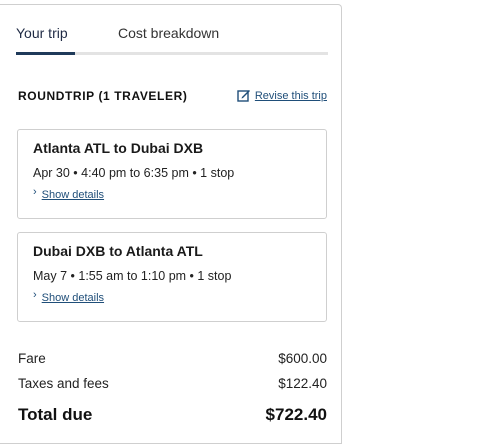  Describe the element at coordinates (290, 96) in the screenshot. I see `revise-trip-label: Revise this trip` at that location.